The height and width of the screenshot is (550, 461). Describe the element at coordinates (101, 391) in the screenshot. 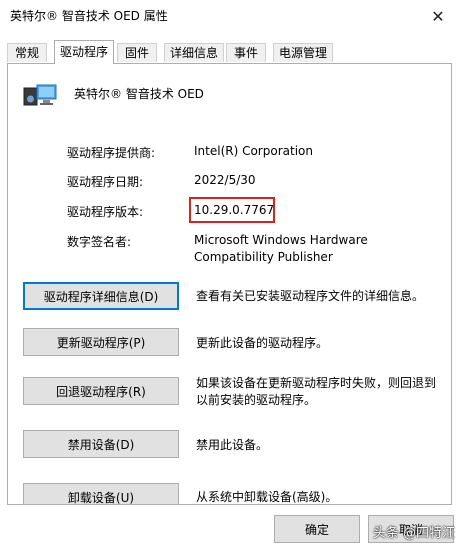

I see `roll-back-driver-button: 回退驱动程序(R)` at that location.